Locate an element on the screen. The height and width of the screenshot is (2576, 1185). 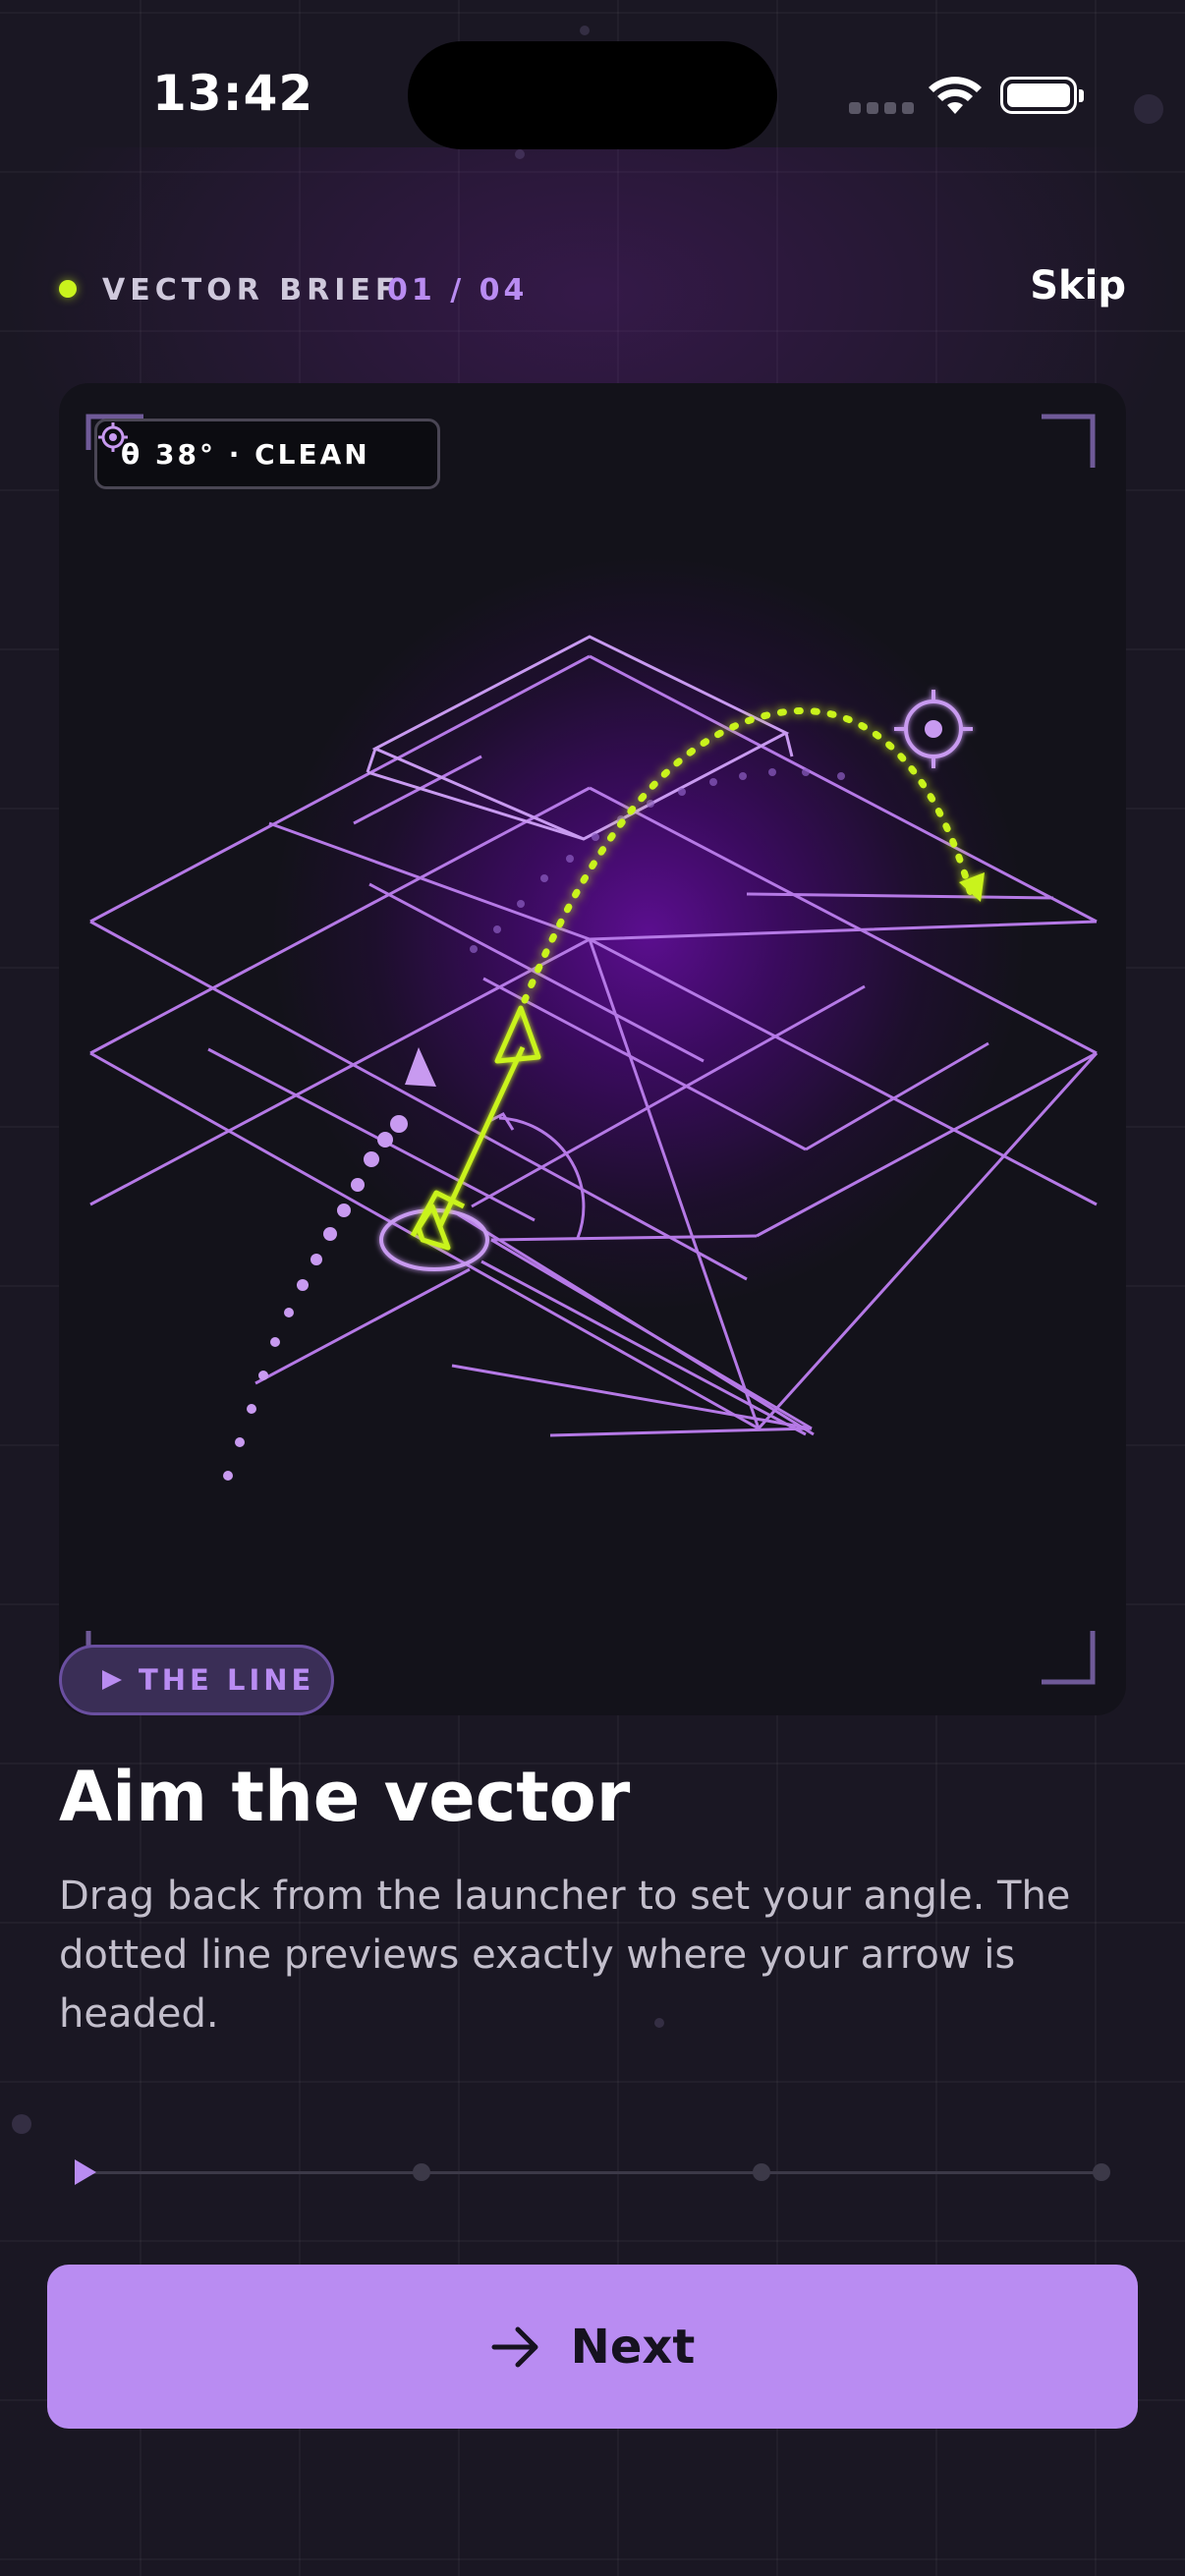
brief-label: VECTOR BRIEF is located at coordinates (252, 290).